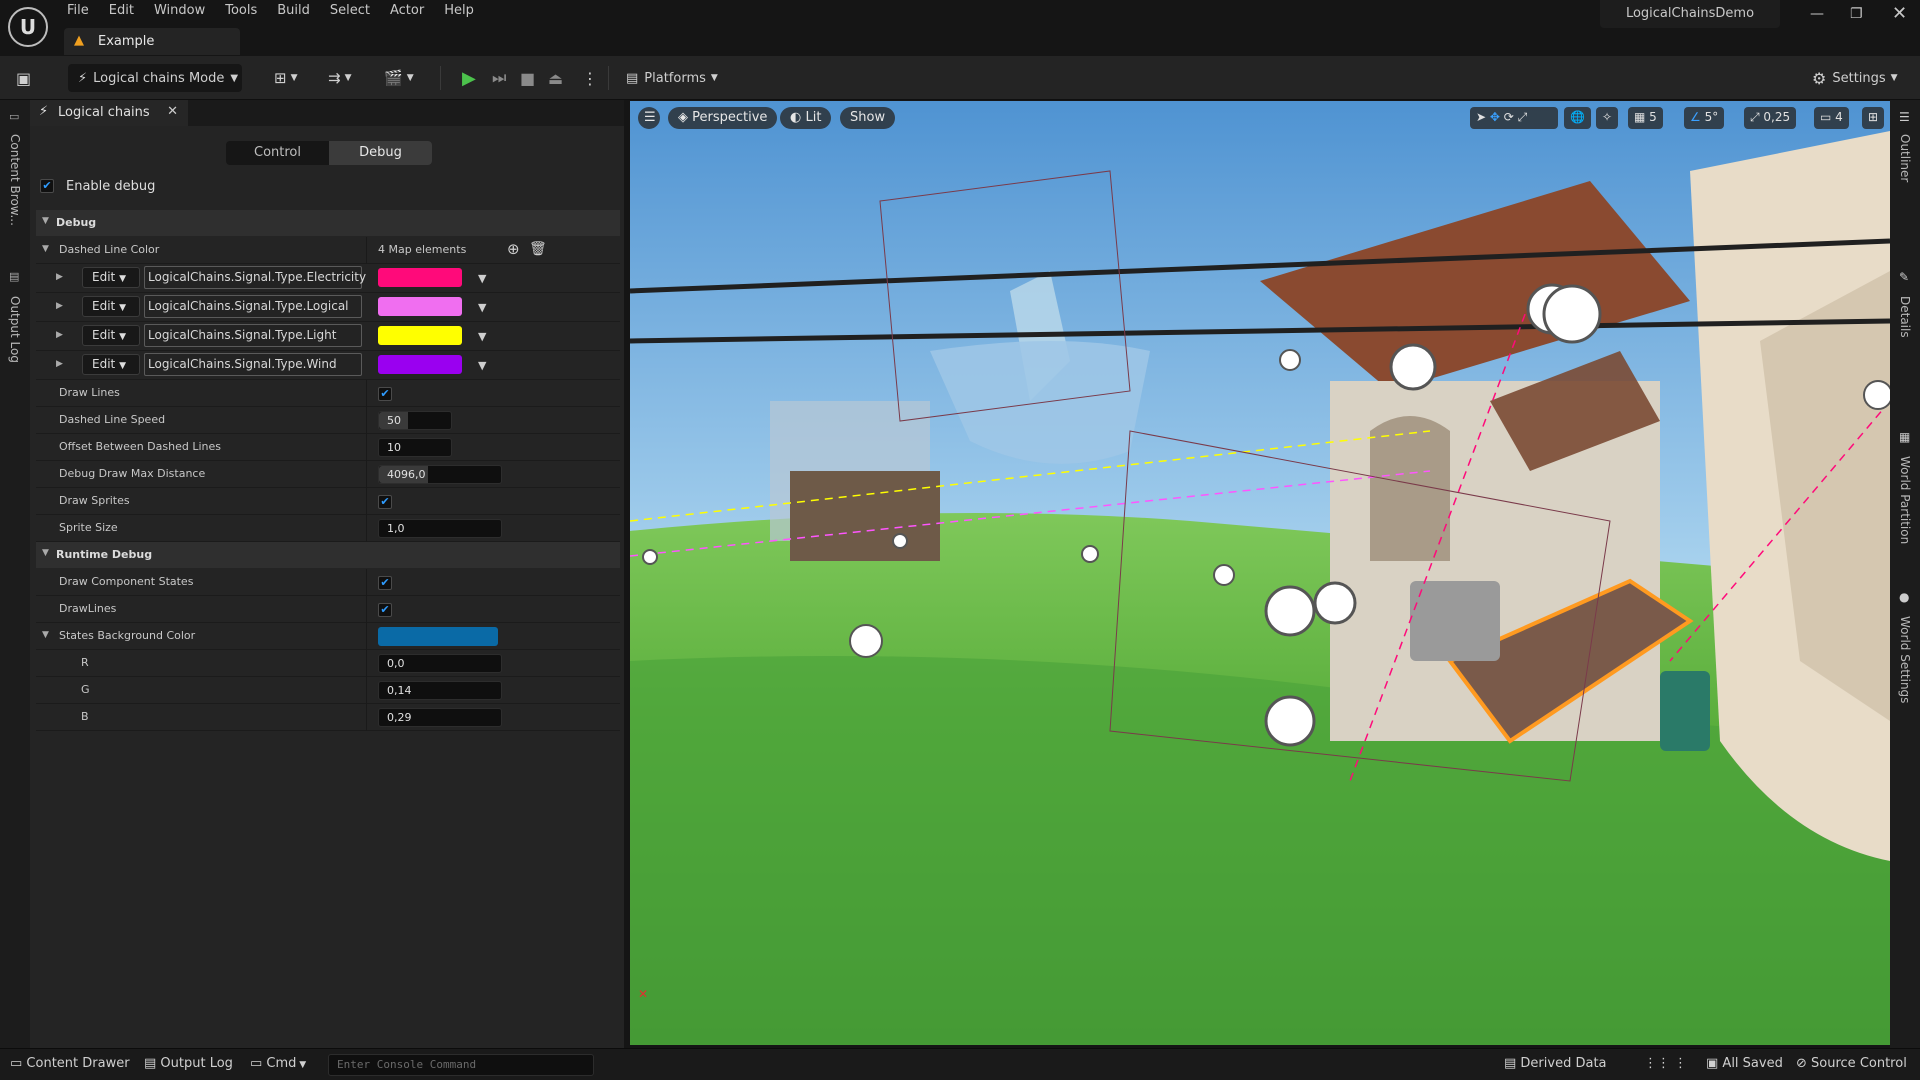 The image size is (1920, 1080). I want to click on show-button: Show, so click(868, 118).